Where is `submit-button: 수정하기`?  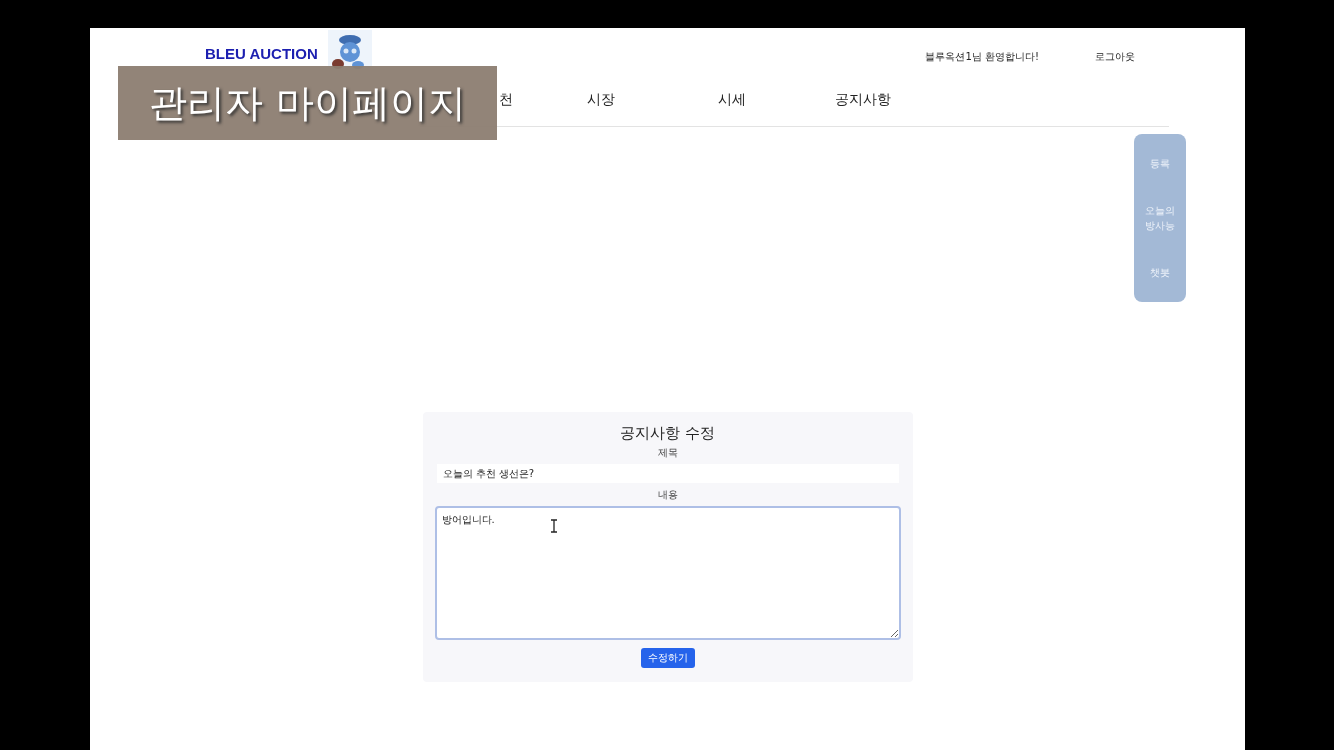 submit-button: 수정하기 is located at coordinates (667, 658).